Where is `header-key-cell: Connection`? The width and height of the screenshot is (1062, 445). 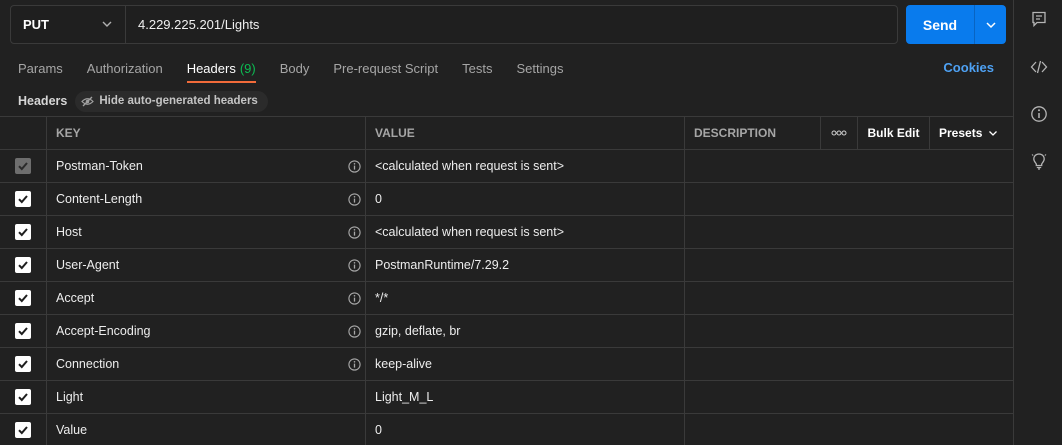
header-key-cell: Connection is located at coordinates (206, 364).